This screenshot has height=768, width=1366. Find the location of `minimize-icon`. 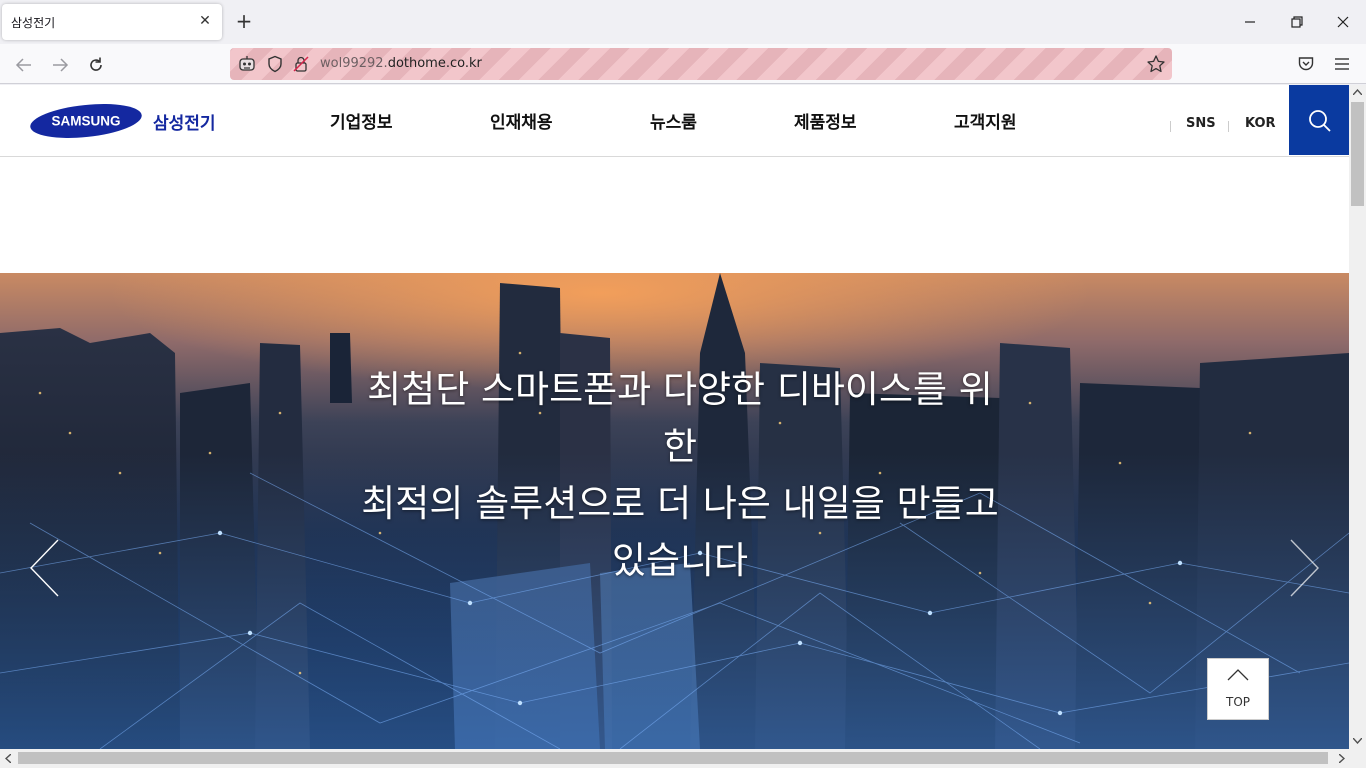

minimize-icon is located at coordinates (1250, 22).